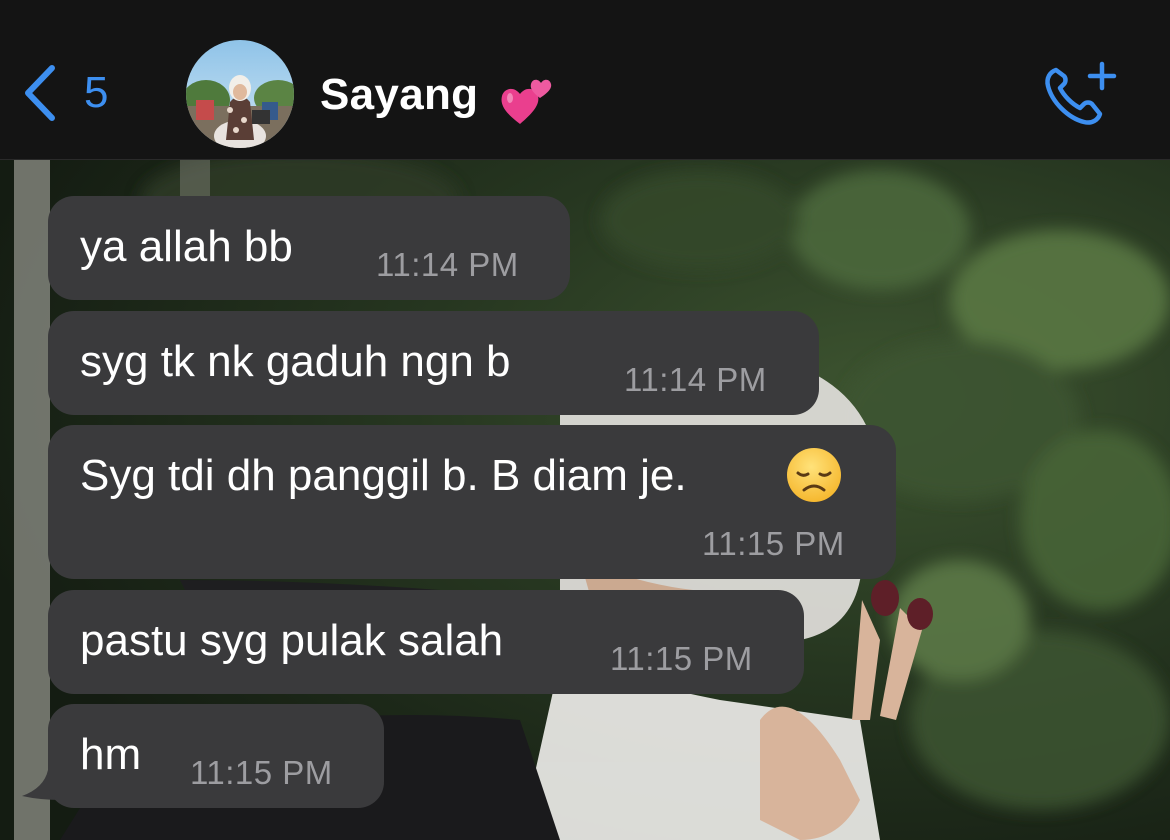 This screenshot has width=1170, height=840. What do you see at coordinates (96, 92) in the screenshot?
I see `unread-count: 5` at bounding box center [96, 92].